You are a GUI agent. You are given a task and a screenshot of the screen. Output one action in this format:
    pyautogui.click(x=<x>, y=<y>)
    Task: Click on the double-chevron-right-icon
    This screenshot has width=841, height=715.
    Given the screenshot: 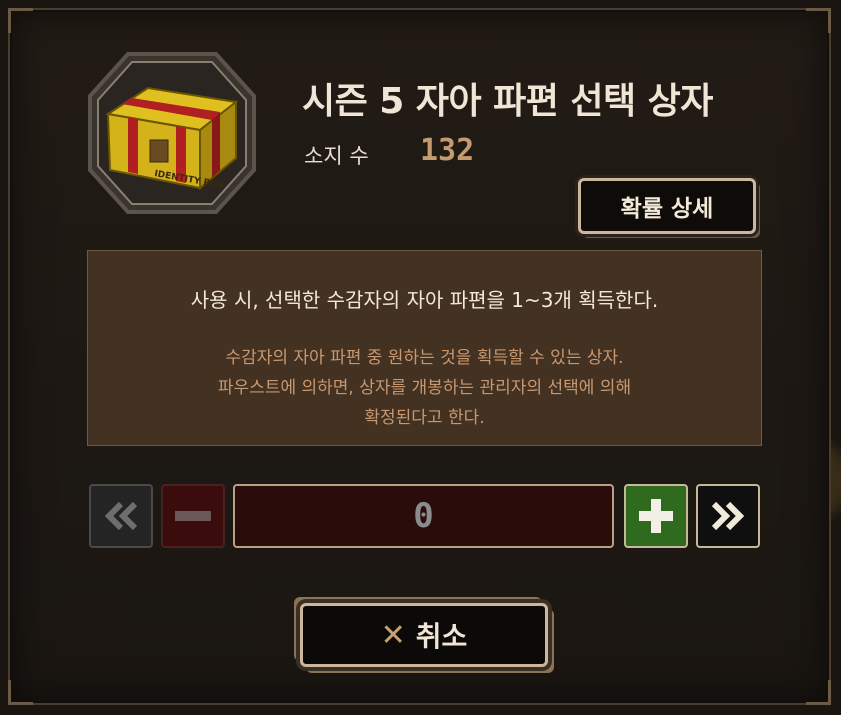 What is the action you would take?
    pyautogui.click(x=728, y=516)
    